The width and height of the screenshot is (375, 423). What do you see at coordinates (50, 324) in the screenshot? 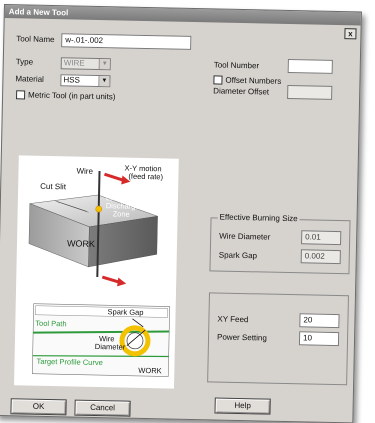
I see `diagram-tool-path-label: Tool Path` at bounding box center [50, 324].